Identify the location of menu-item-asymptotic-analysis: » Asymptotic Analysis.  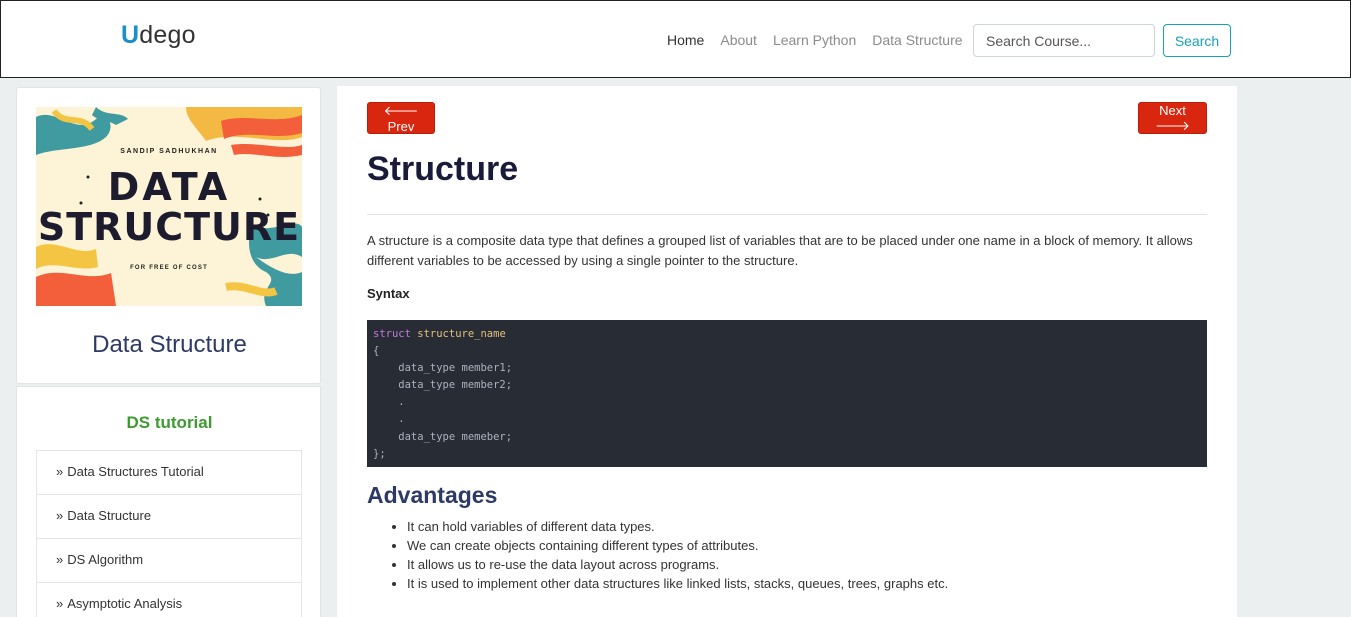
(169, 599).